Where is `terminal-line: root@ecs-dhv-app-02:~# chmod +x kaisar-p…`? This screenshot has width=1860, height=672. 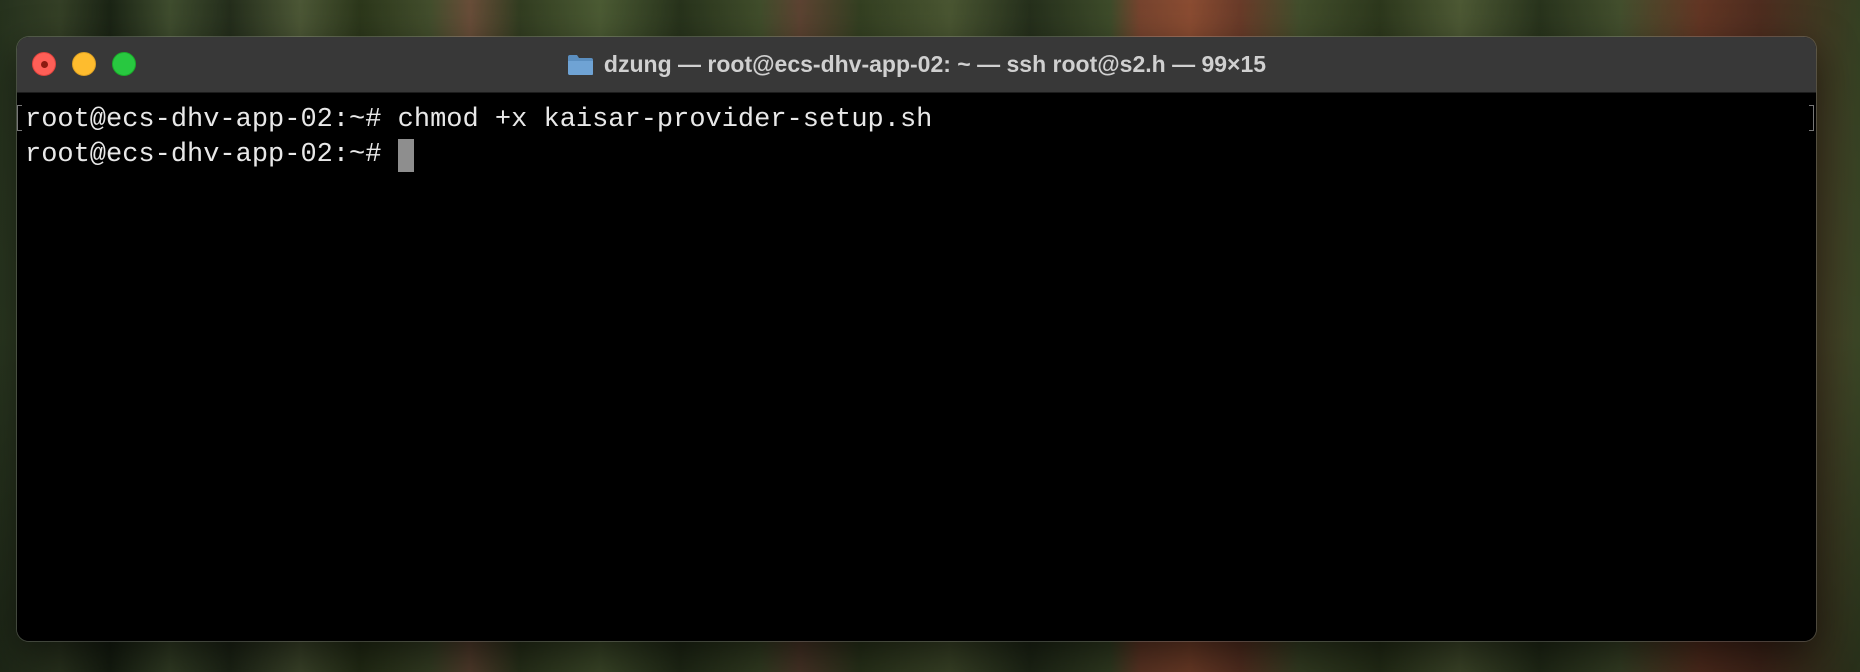 terminal-line: root@ecs-dhv-app-02:~# chmod +x kaisar-p… is located at coordinates (920, 120).